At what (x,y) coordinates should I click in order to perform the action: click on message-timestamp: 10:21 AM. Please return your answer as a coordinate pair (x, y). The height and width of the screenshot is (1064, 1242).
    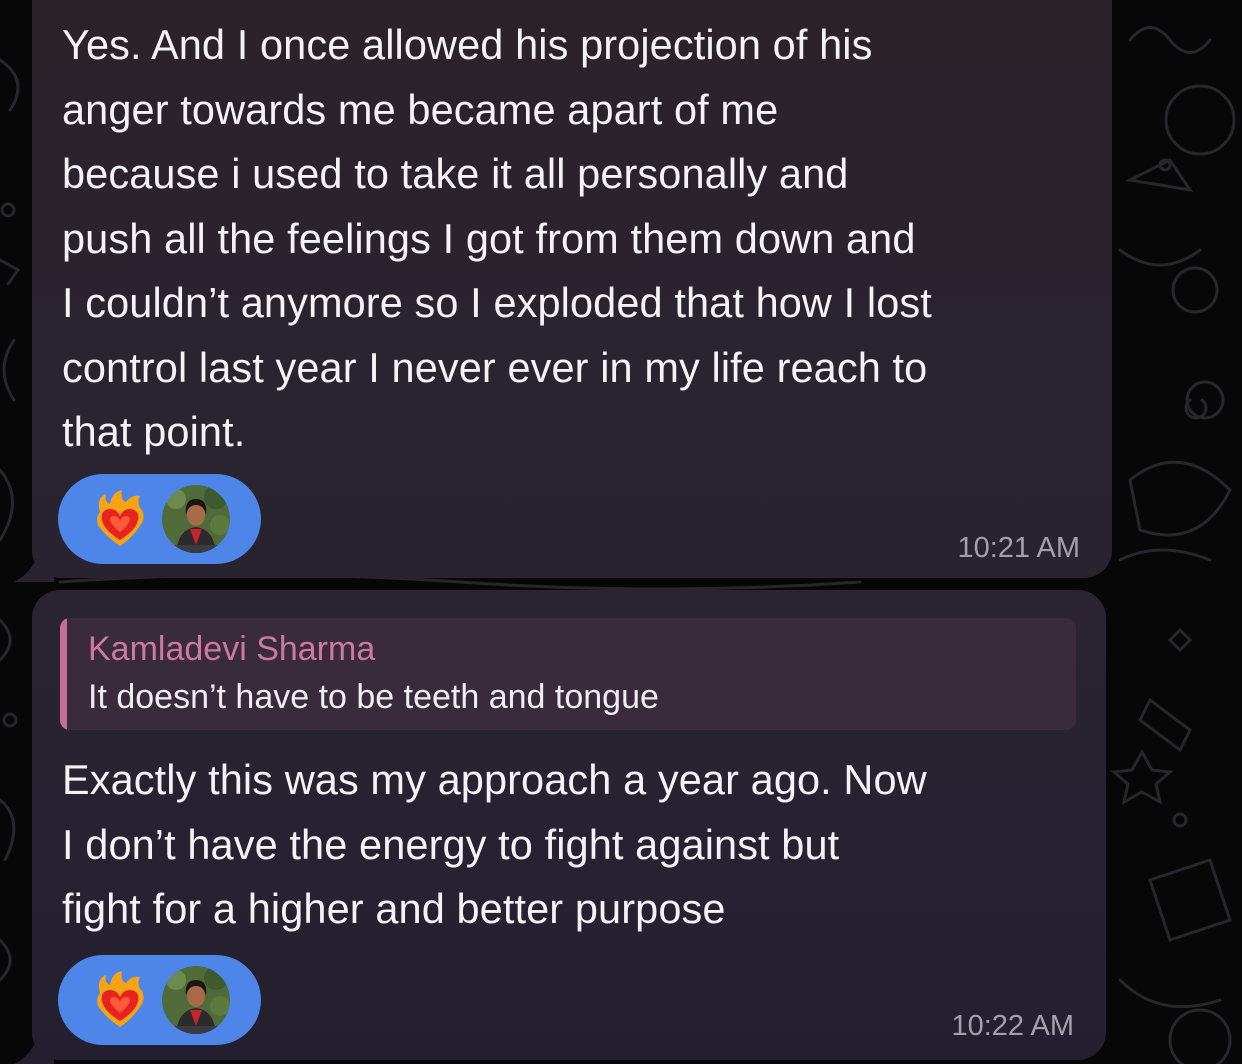
    Looking at the image, I should click on (1018, 548).